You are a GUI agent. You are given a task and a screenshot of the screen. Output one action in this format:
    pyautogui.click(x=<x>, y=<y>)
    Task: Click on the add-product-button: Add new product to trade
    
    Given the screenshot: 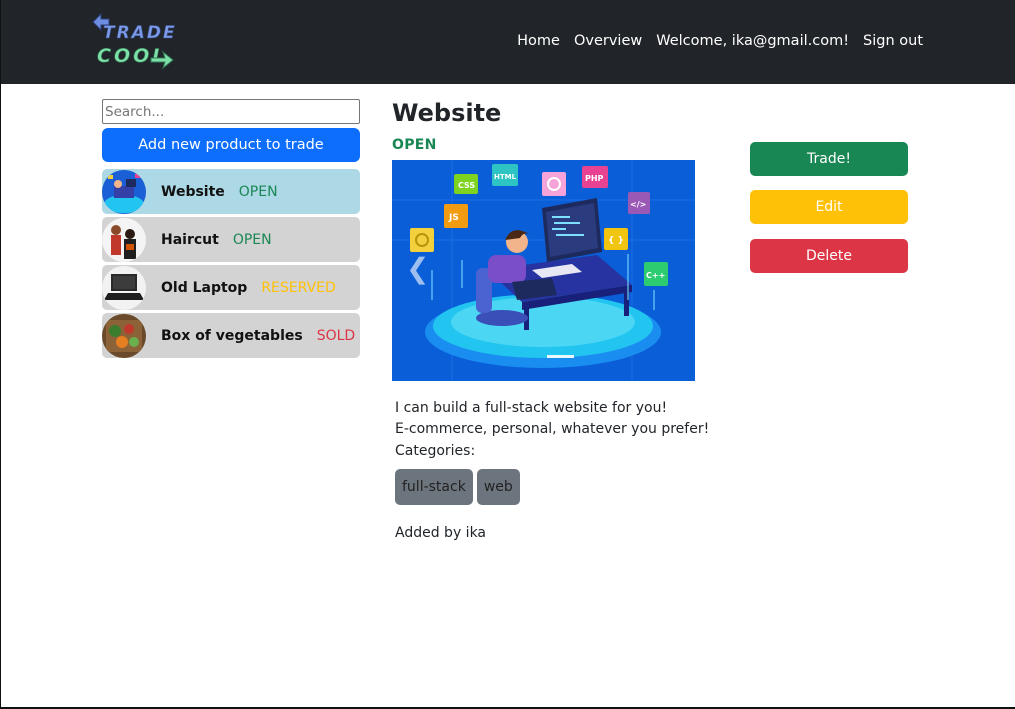 What is the action you would take?
    pyautogui.click(x=231, y=145)
    